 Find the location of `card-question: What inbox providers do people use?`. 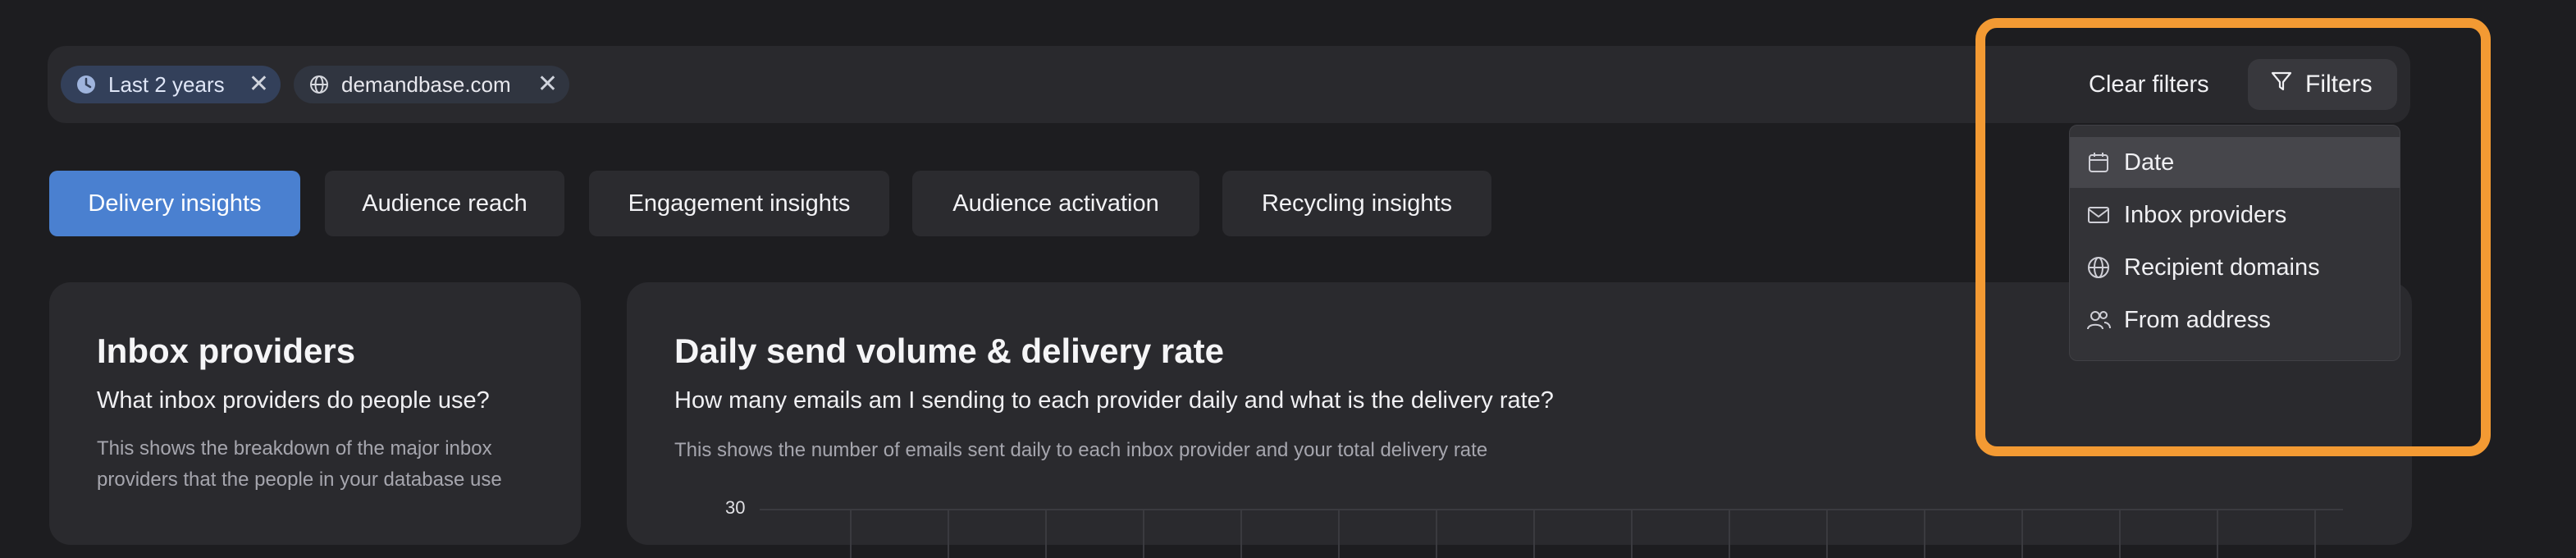

card-question: What inbox providers do people use? is located at coordinates (294, 400).